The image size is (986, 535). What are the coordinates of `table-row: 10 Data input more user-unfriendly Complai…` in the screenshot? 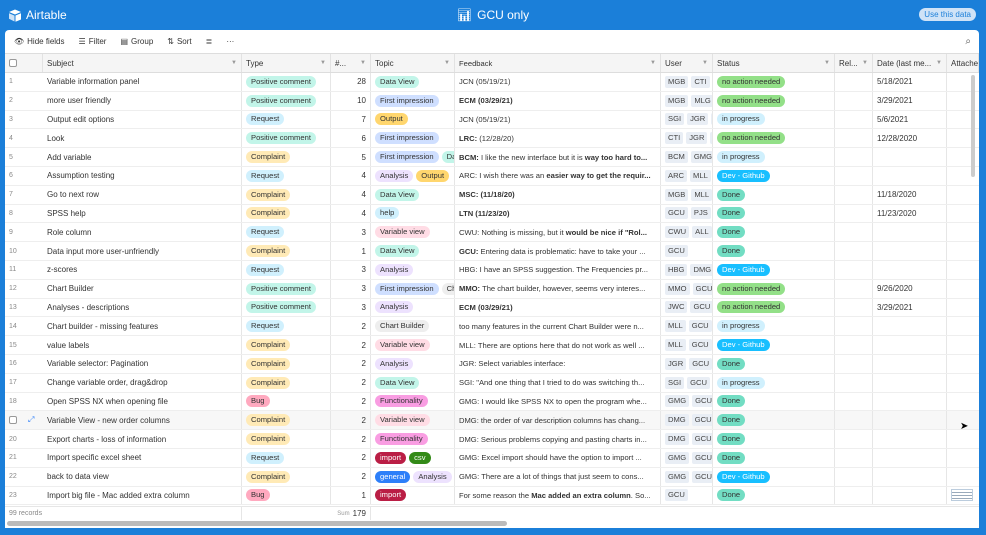 It's located at (492, 251).